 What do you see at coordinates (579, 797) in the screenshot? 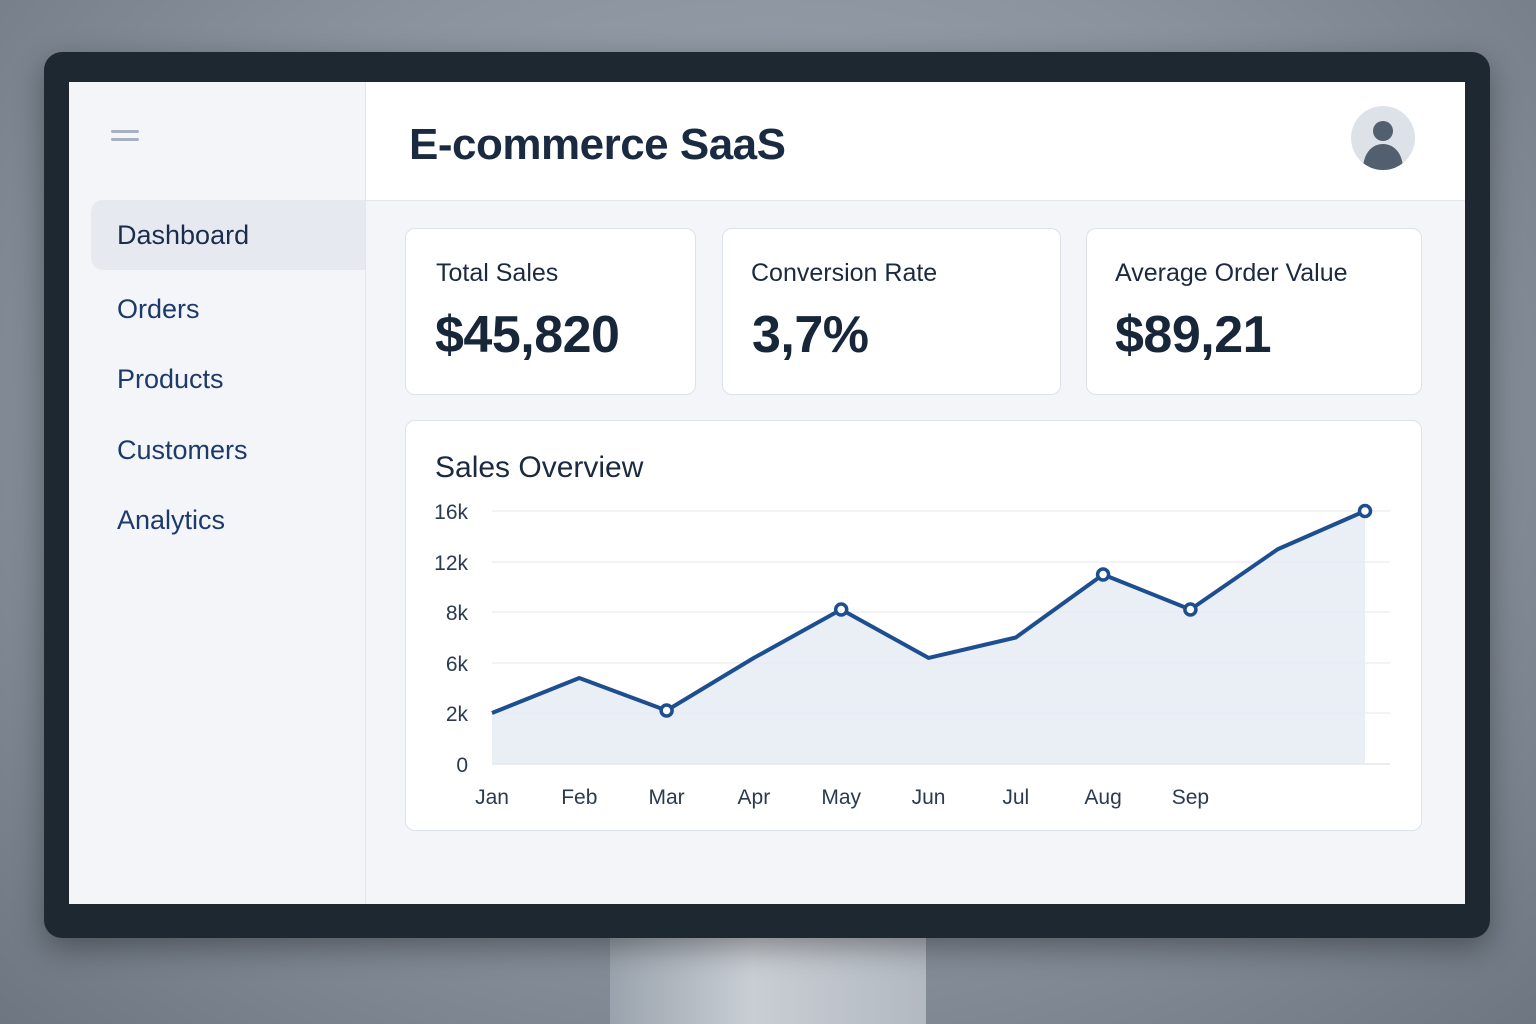
I see `x-tick-label: Feb` at bounding box center [579, 797].